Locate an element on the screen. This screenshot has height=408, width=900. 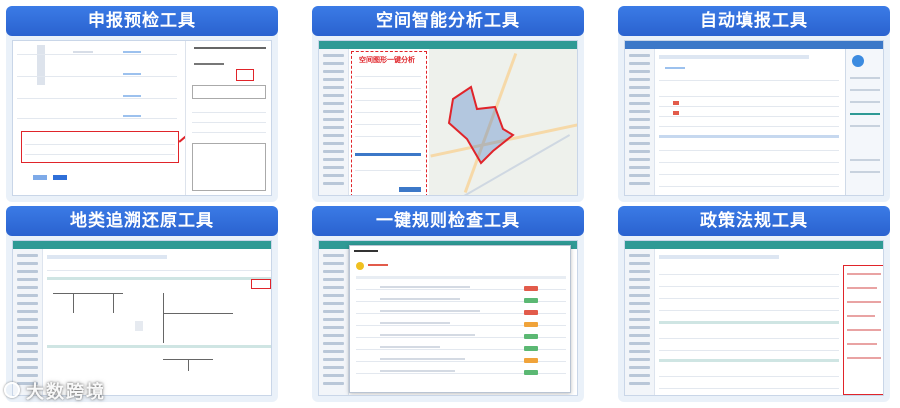
screenshot-policy is located at coordinates (754, 318).